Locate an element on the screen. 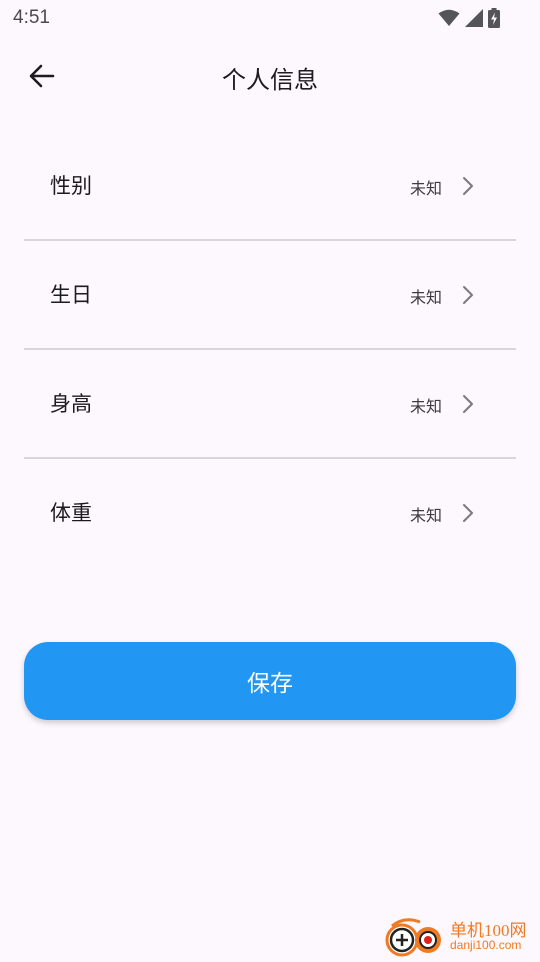 This screenshot has height=962, width=540. row-label: 身高 is located at coordinates (71, 404).